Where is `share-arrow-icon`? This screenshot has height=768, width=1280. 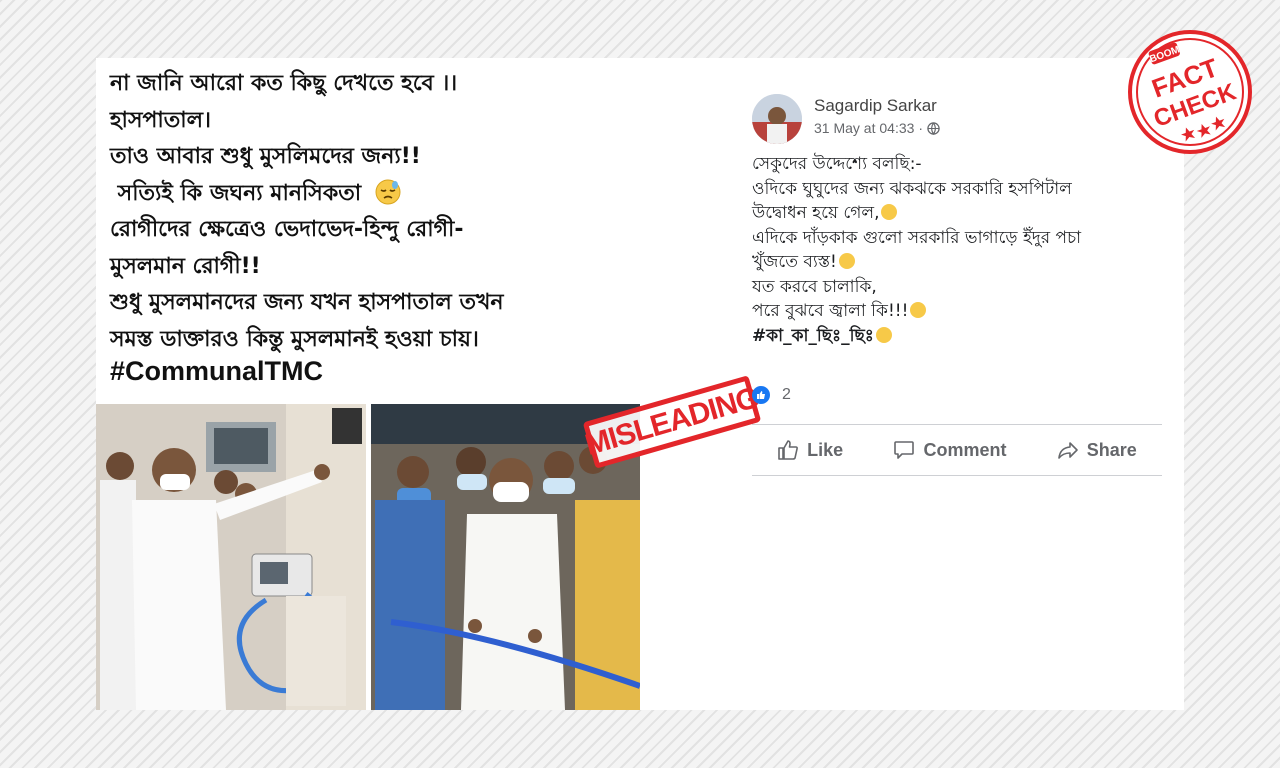 share-arrow-icon is located at coordinates (1067, 450).